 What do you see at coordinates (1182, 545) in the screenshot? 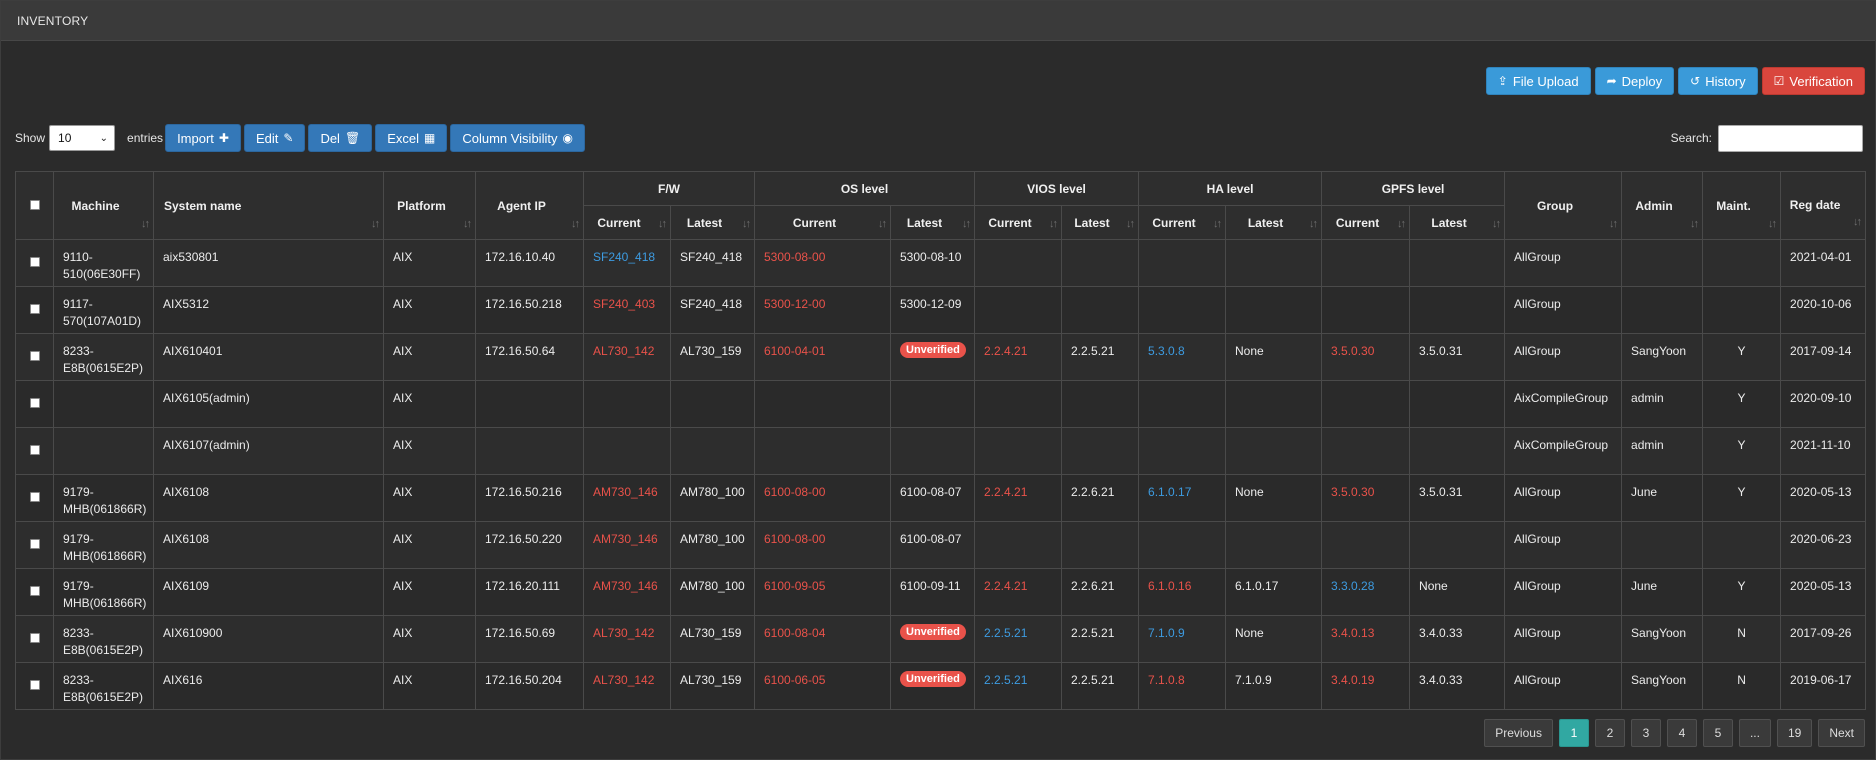
I see `cell-ha-current` at bounding box center [1182, 545].